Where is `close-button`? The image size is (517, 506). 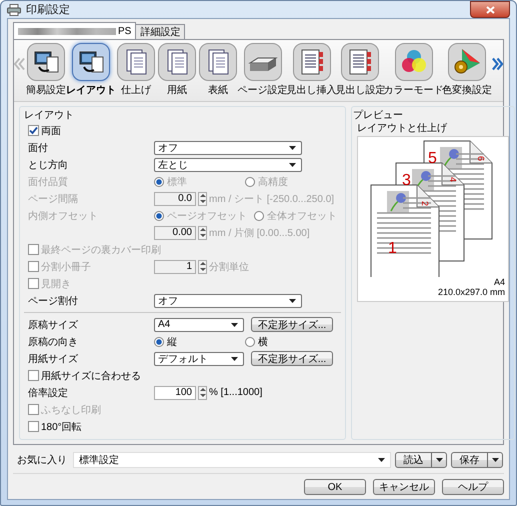
close-button is located at coordinates (490, 9).